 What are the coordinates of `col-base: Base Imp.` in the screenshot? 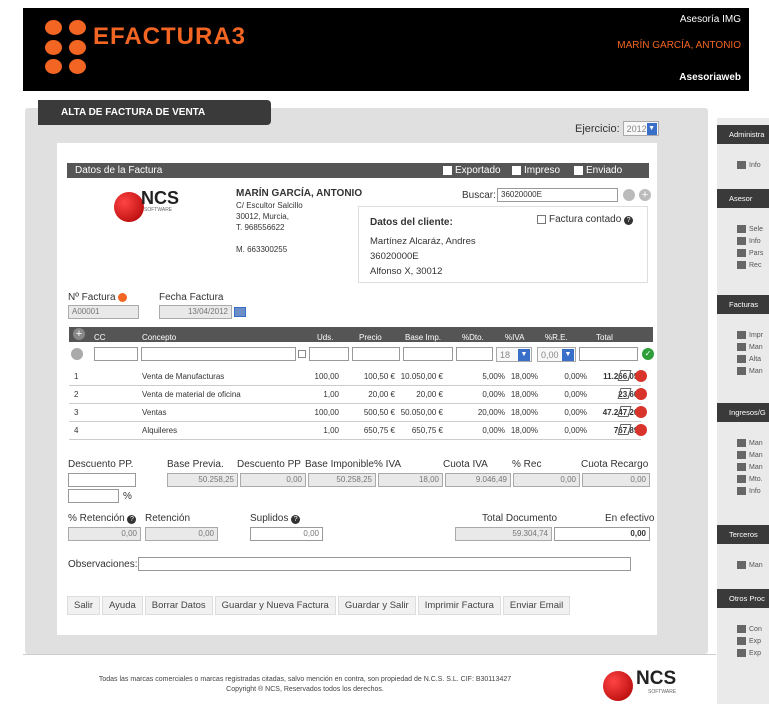 It's located at (423, 337).